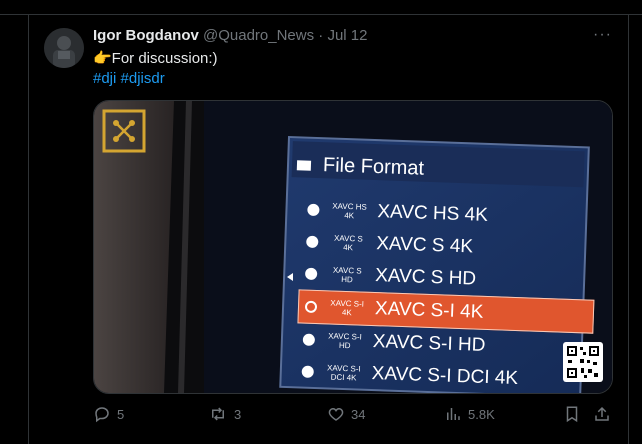 Image resolution: width=642 pixels, height=444 pixels. What do you see at coordinates (146, 35) in the screenshot?
I see `display-name: Igor Bogdanov` at bounding box center [146, 35].